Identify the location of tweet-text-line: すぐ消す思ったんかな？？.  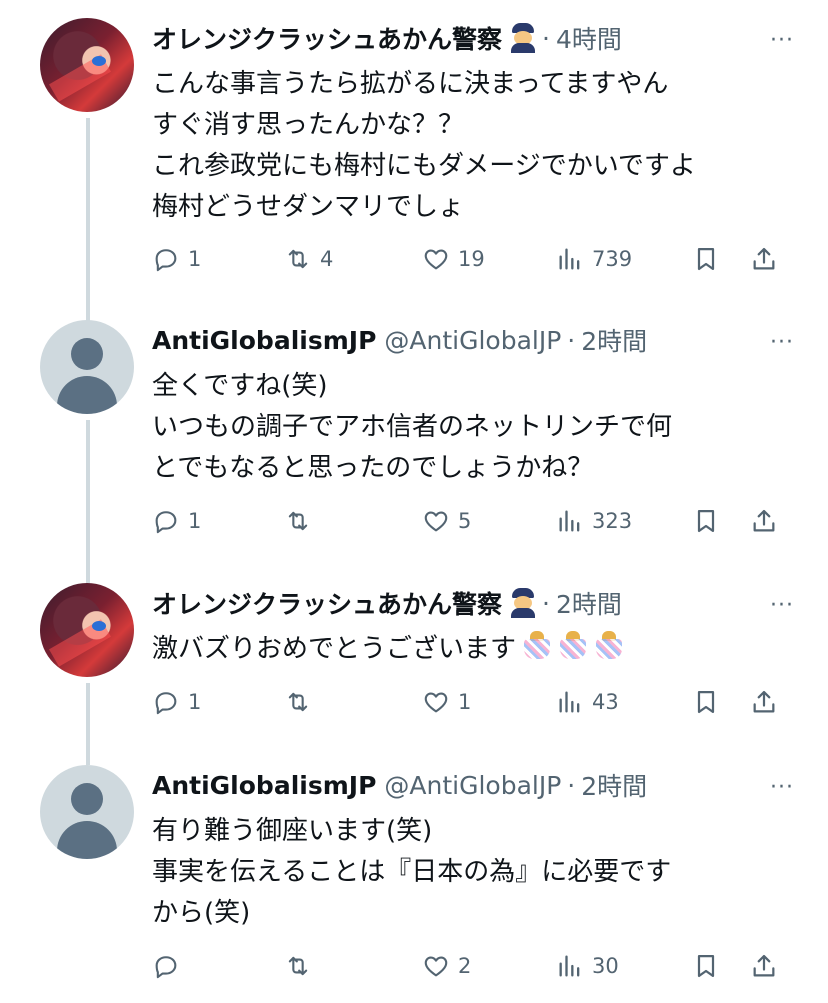
(308, 125).